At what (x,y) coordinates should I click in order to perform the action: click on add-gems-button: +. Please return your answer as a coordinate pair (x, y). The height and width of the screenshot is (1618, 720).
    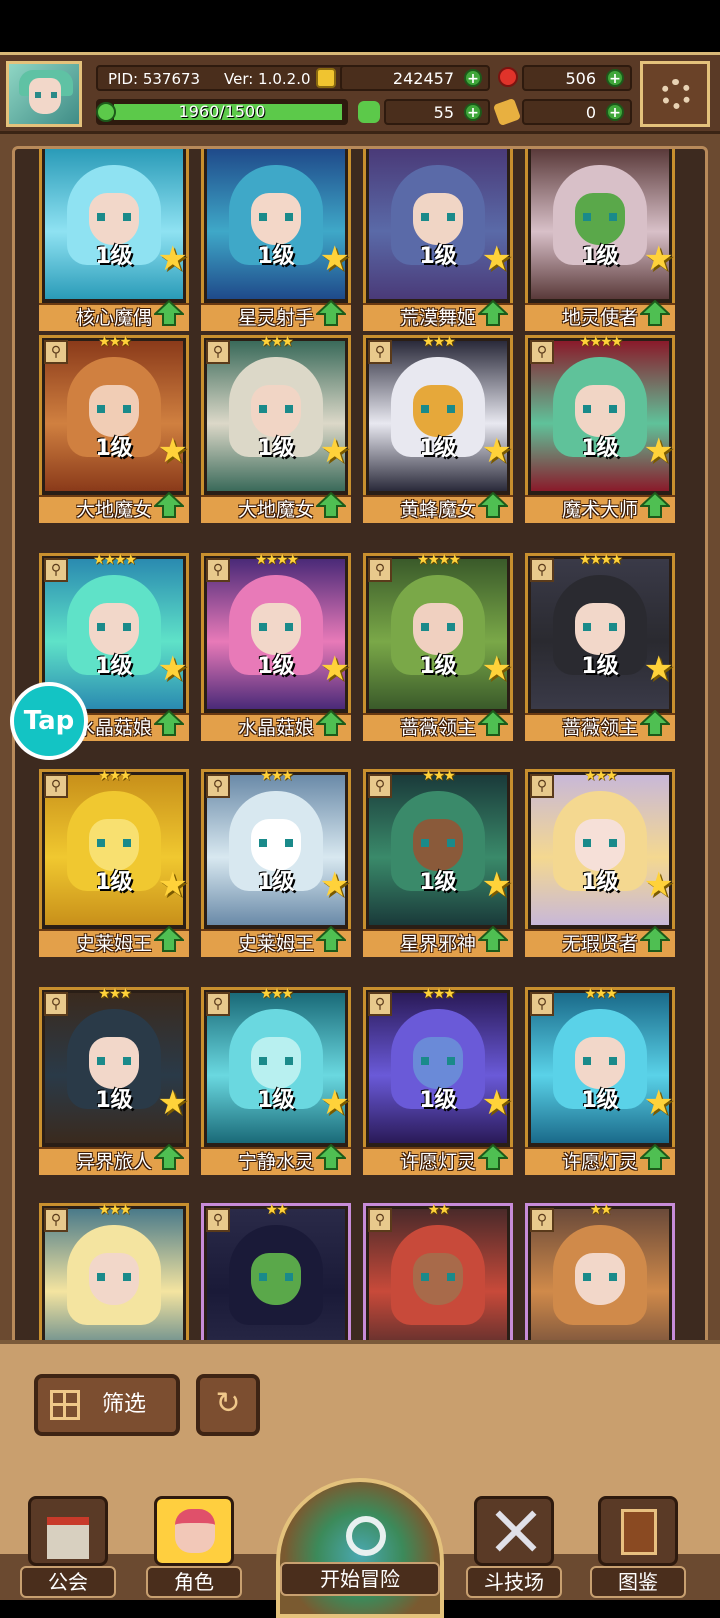
    Looking at the image, I should click on (615, 78).